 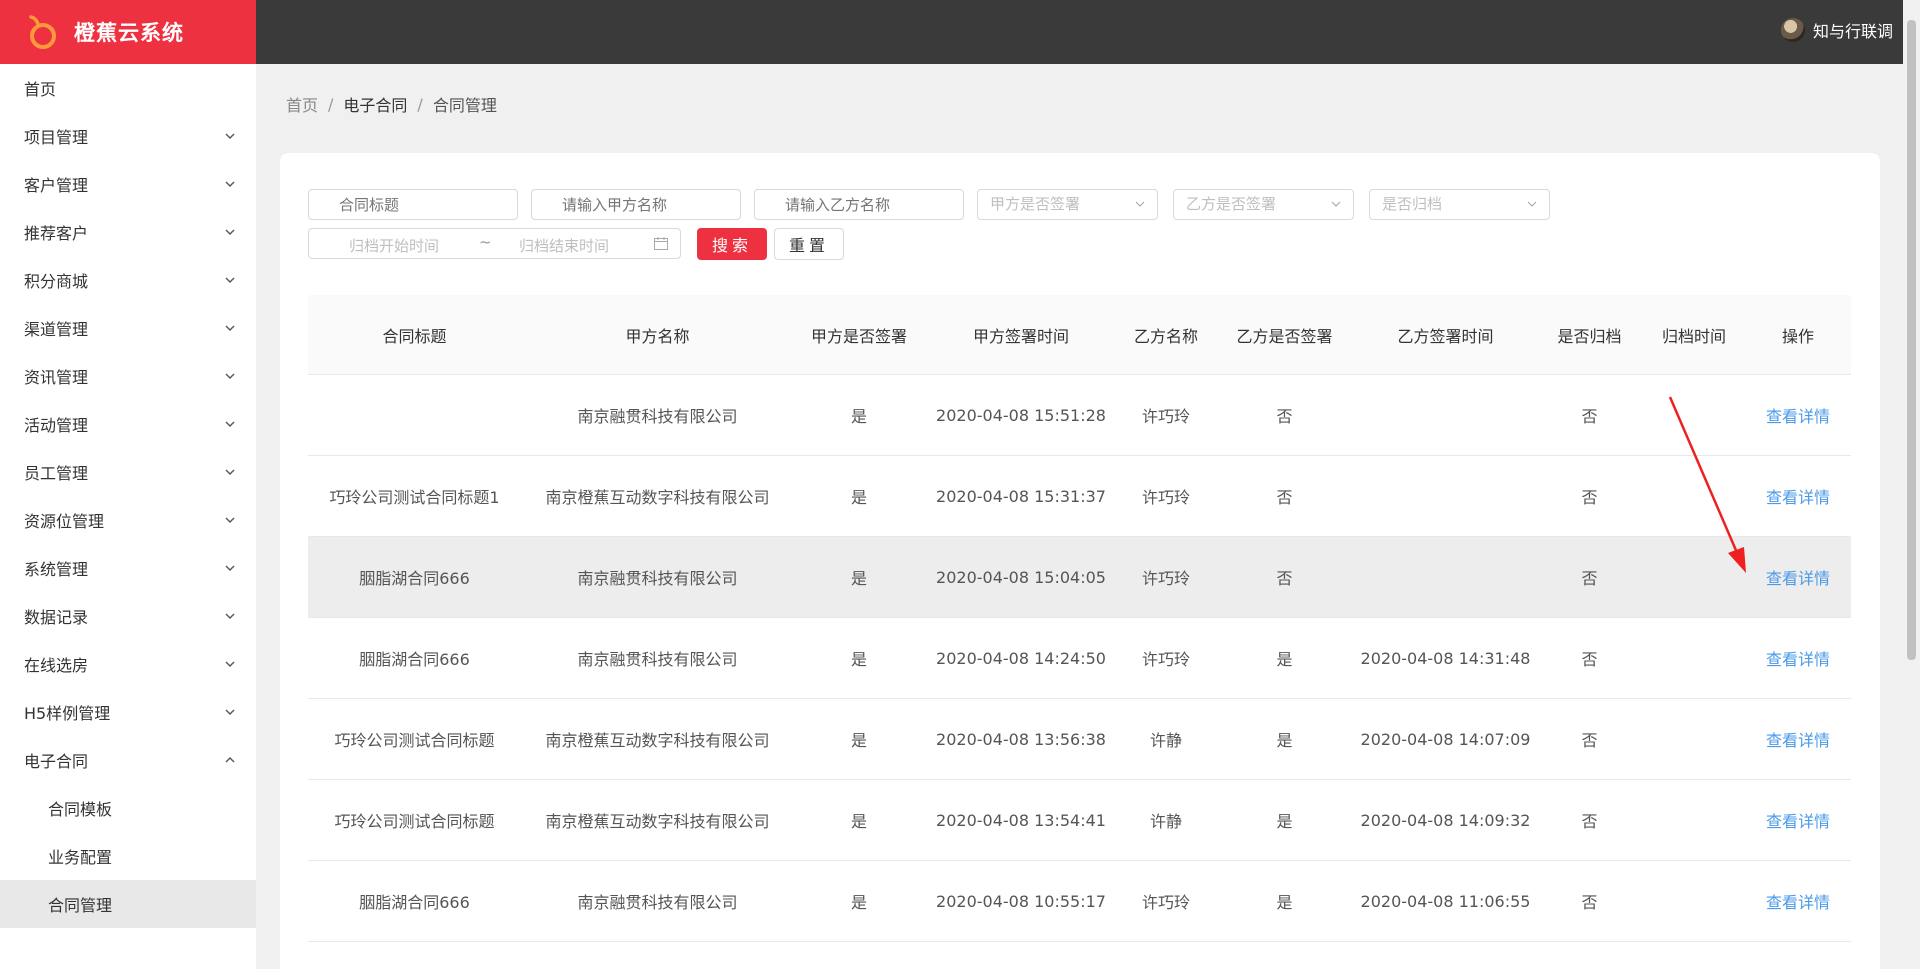 I want to click on archive-end-placeholder: 归档结束时间, so click(x=564, y=245).